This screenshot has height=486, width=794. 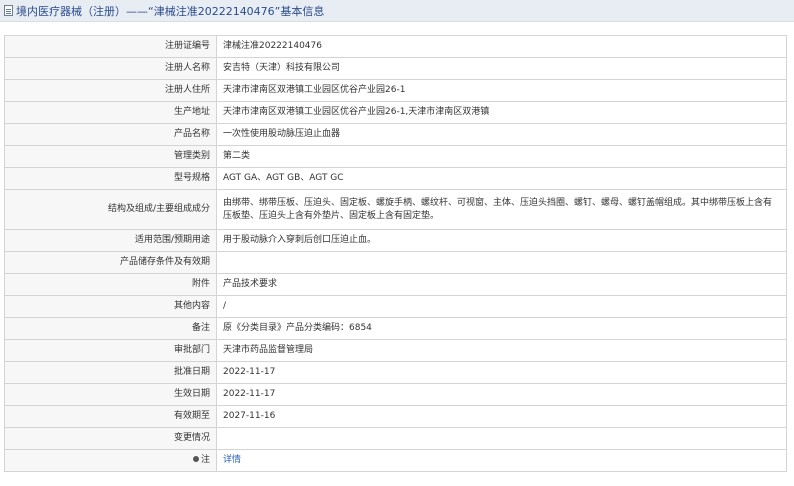 What do you see at coordinates (501, 328) in the screenshot?
I see `row-value: 原《分类目录》产品分类编码：6854` at bounding box center [501, 328].